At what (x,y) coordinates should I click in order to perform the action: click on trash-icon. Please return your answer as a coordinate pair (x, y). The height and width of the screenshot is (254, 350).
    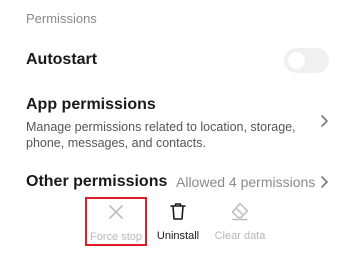
    Looking at the image, I should click on (178, 211).